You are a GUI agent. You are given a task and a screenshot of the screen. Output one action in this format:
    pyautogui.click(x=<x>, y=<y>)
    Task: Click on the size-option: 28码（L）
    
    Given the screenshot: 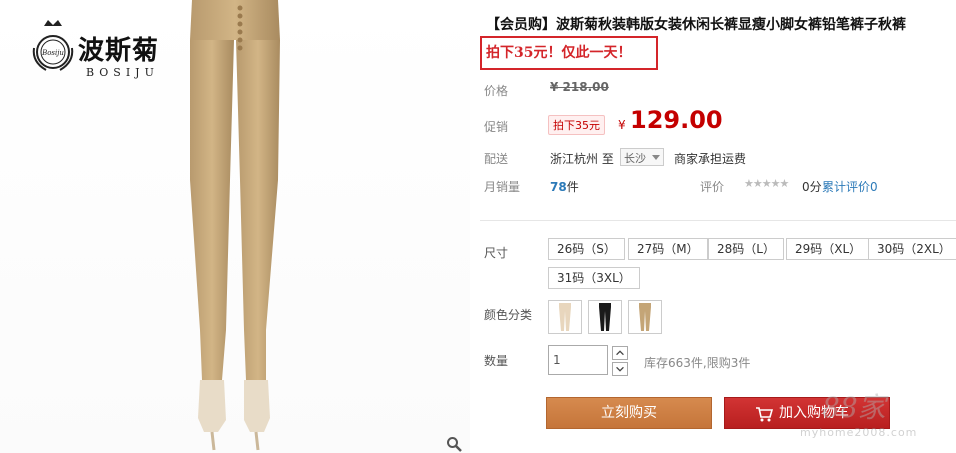 What is the action you would take?
    pyautogui.click(x=746, y=249)
    